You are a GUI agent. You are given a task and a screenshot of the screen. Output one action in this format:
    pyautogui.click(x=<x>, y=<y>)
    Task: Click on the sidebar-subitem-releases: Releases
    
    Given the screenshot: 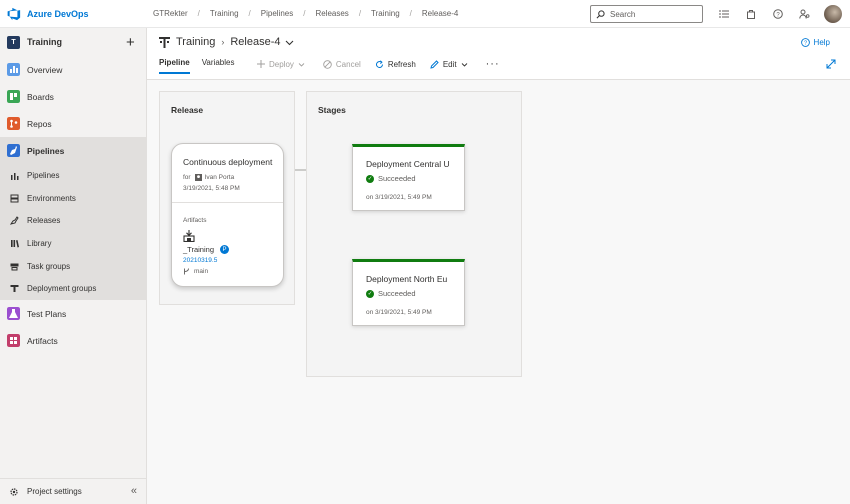 What is the action you would take?
    pyautogui.click(x=73, y=220)
    